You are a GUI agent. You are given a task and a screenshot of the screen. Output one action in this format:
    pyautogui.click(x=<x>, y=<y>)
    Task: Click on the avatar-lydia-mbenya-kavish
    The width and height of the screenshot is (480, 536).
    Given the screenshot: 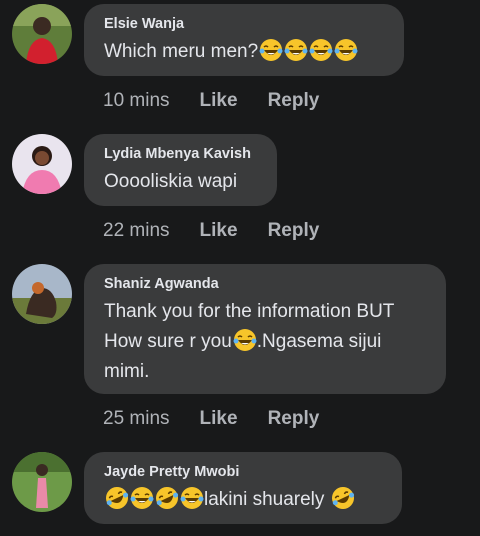 What is the action you would take?
    pyautogui.click(x=42, y=164)
    